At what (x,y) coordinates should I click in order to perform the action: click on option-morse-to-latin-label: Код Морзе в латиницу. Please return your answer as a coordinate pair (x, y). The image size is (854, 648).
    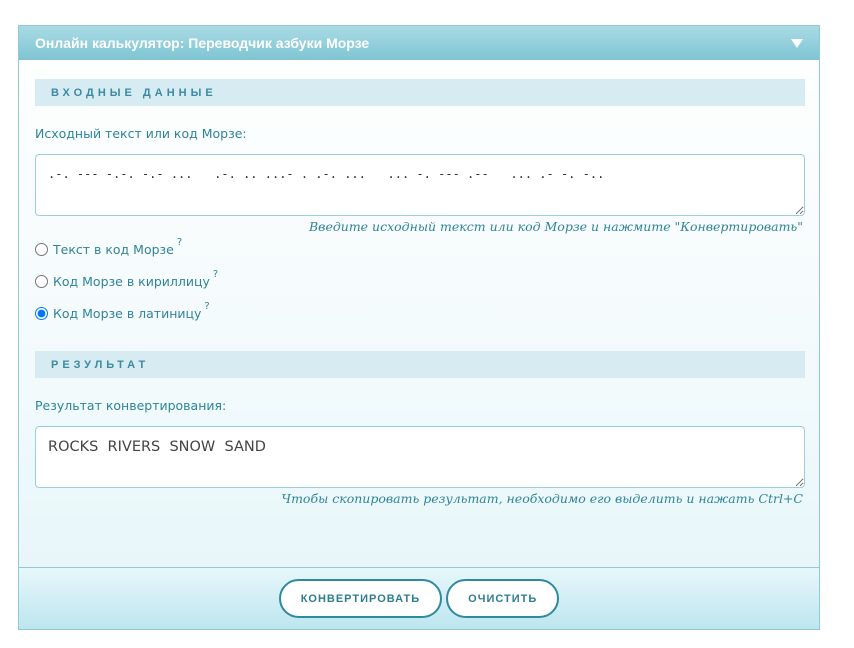
    Looking at the image, I should click on (127, 313).